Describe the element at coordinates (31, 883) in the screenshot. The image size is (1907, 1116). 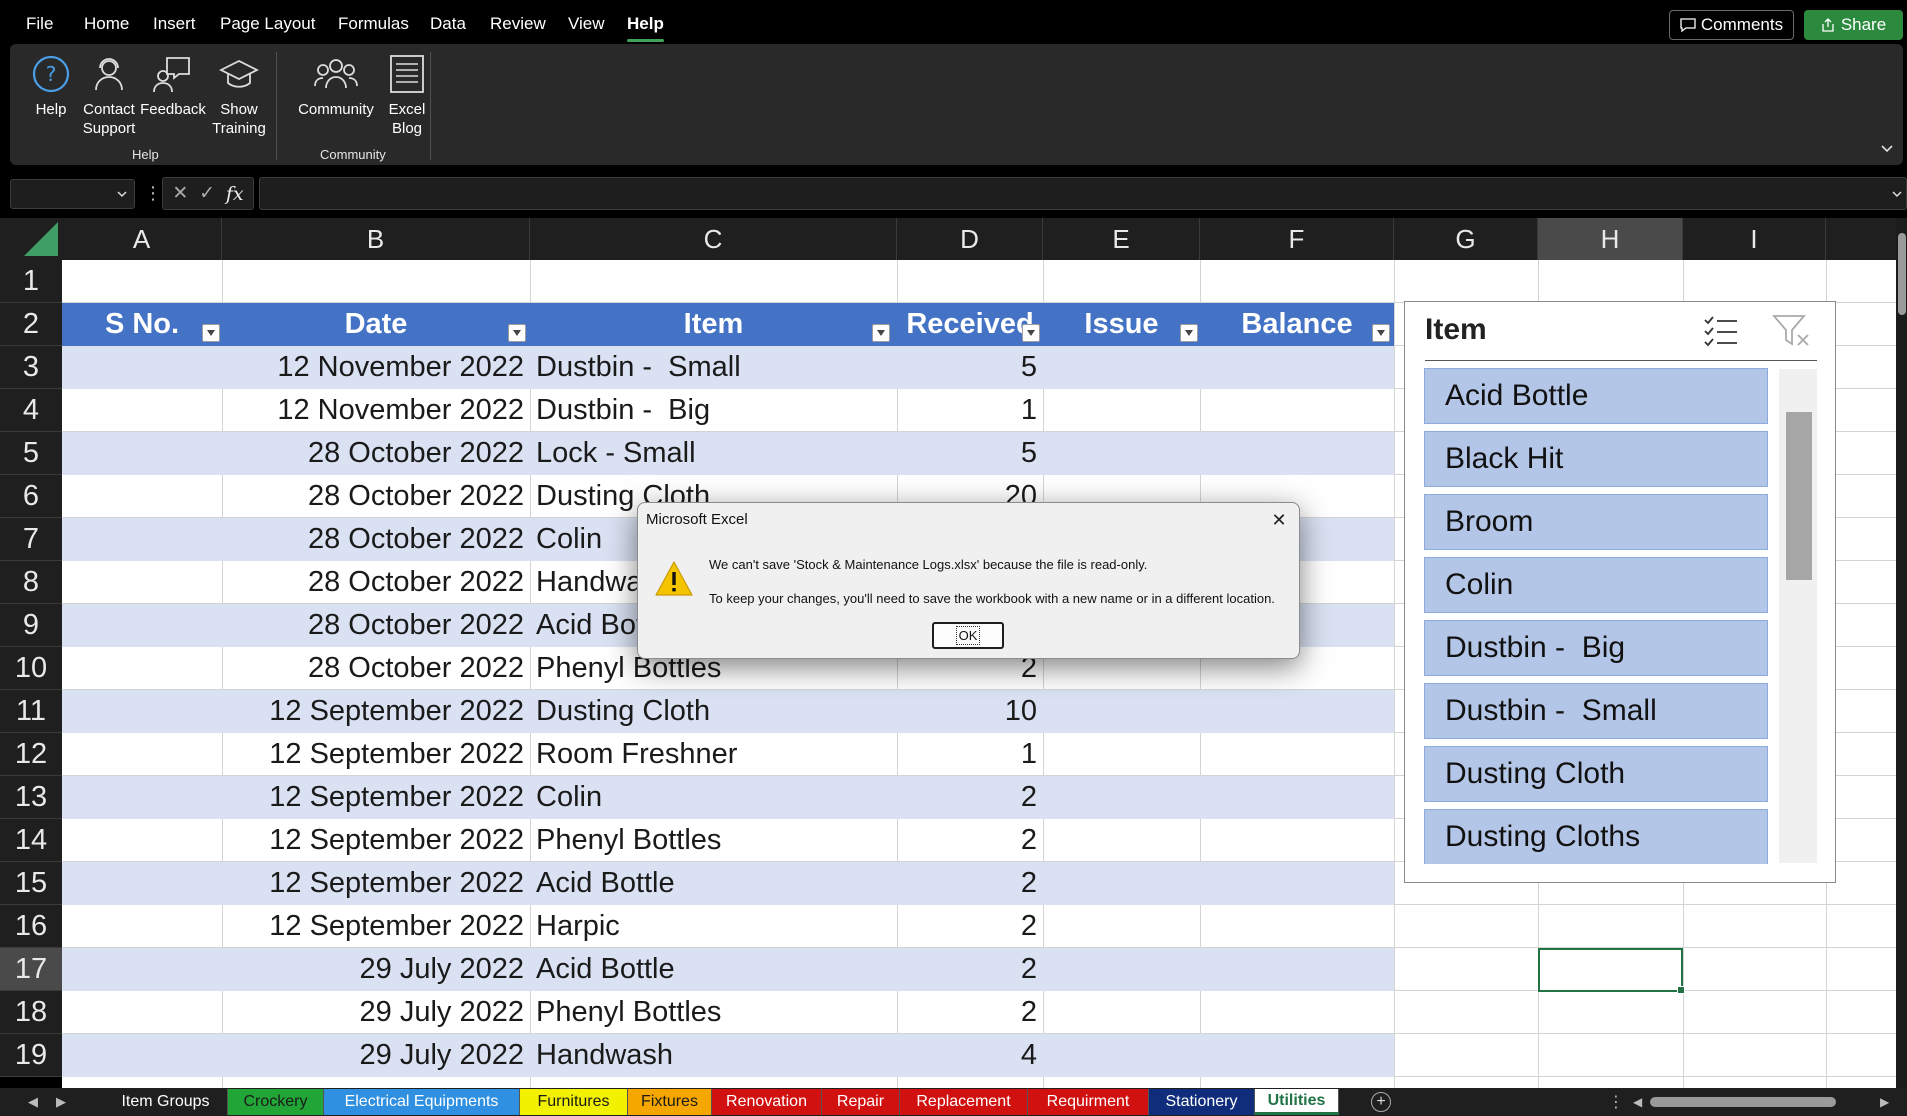
I see `row-header-15: 15` at that location.